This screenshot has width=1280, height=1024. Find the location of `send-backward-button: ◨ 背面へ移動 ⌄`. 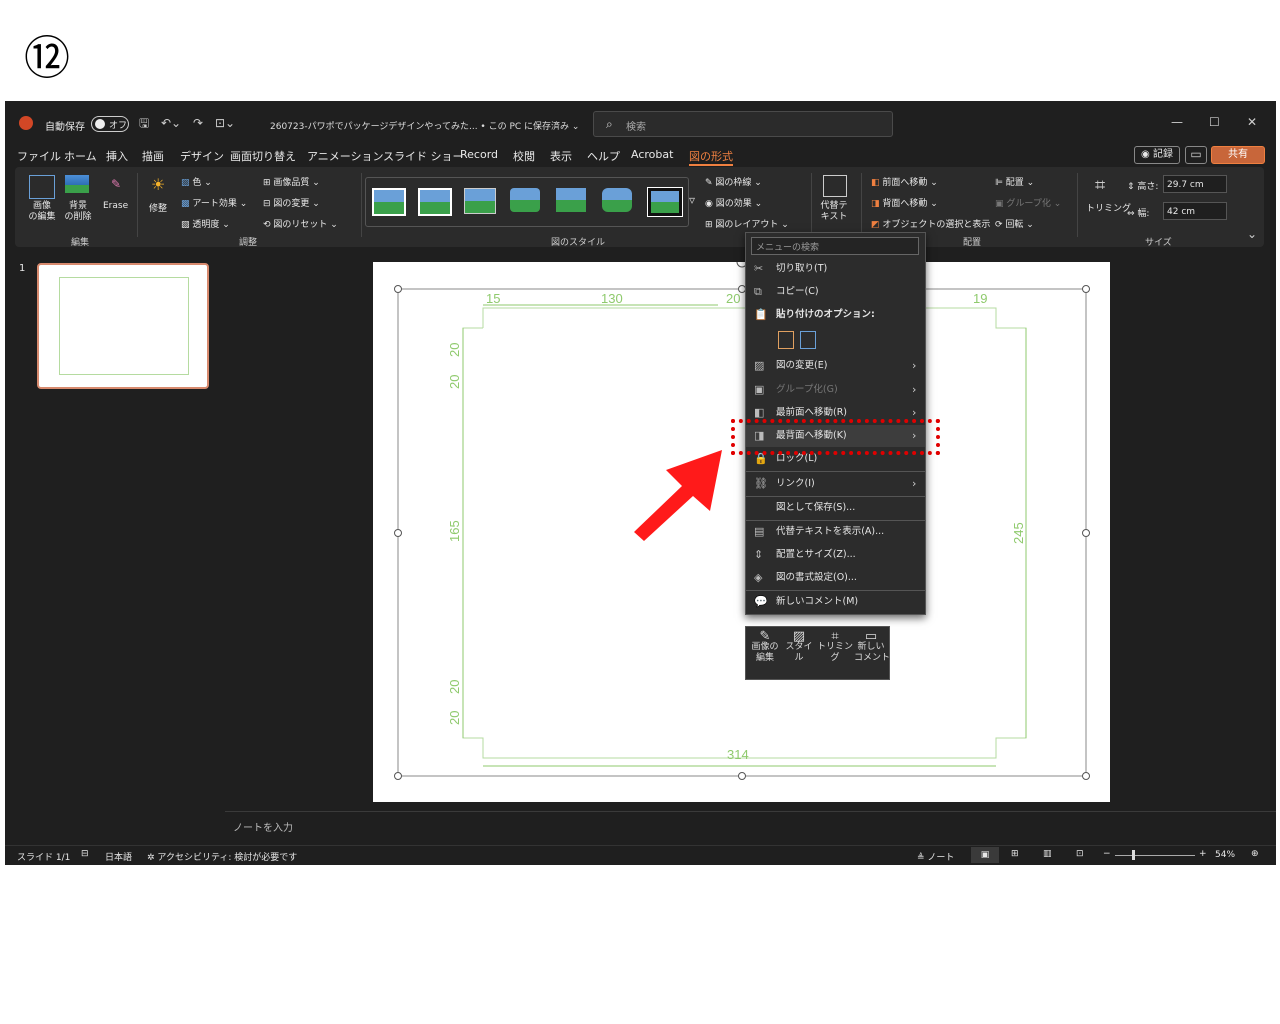

send-backward-button: ◨ 背面へ移動 ⌄ is located at coordinates (904, 202).